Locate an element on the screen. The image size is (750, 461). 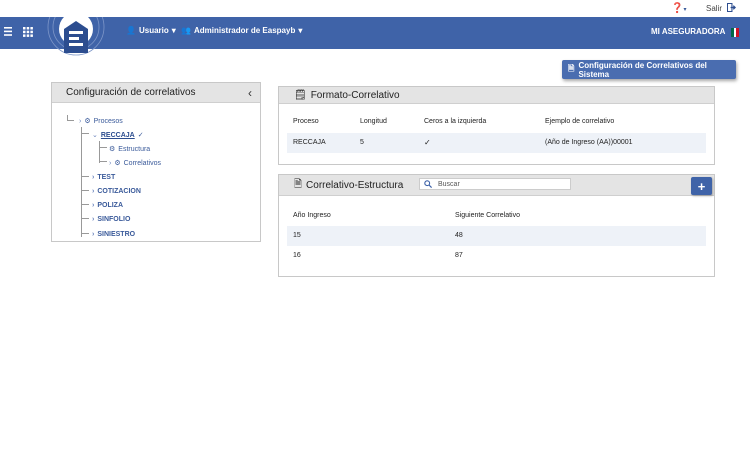
tree-node-correlativos: › ⚙ Correlativos is located at coordinates (135, 163).